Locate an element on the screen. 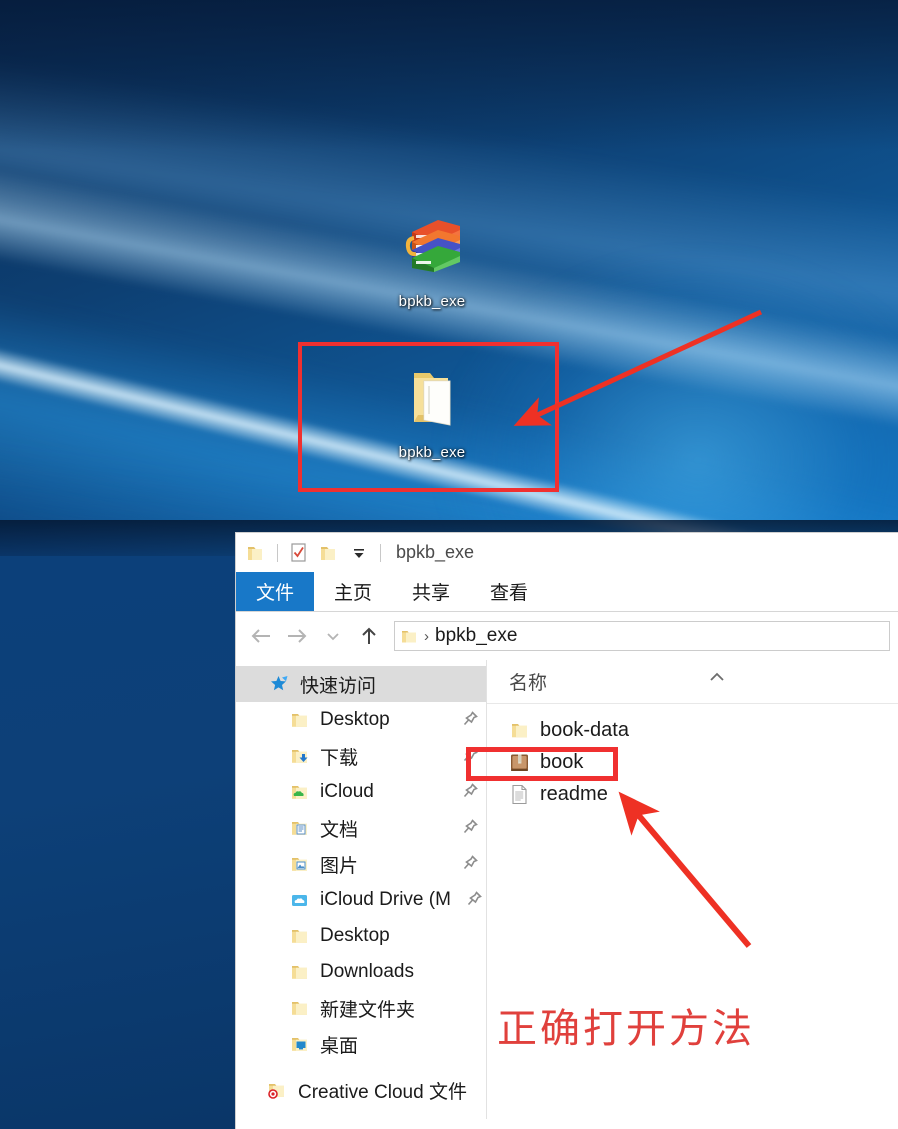 This screenshot has height=1129, width=898. breadcrumb-current: bpkb_exe is located at coordinates (476, 636).